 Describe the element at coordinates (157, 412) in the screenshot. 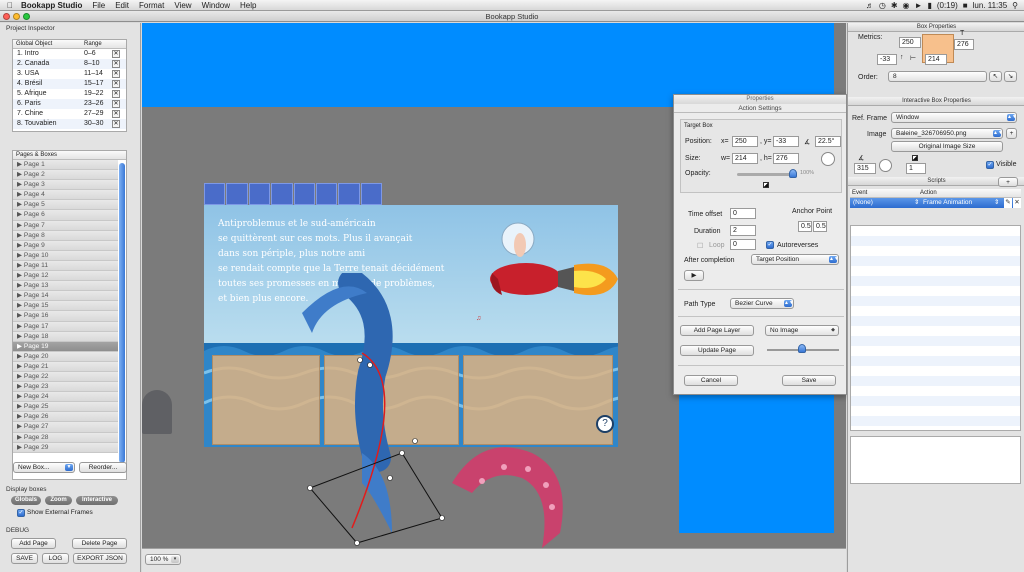

I see `shark-fin-shape` at that location.